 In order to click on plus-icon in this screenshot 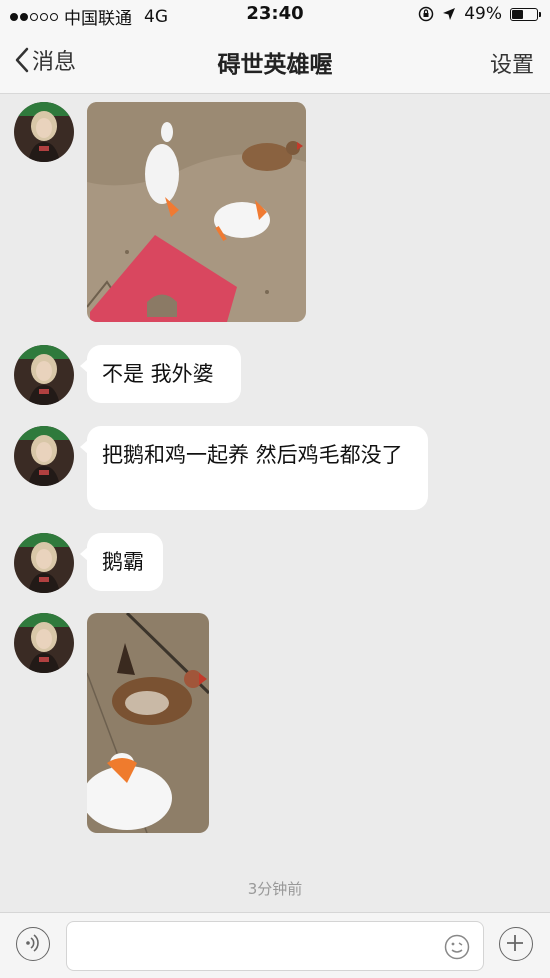, I will do `click(515, 943)`.